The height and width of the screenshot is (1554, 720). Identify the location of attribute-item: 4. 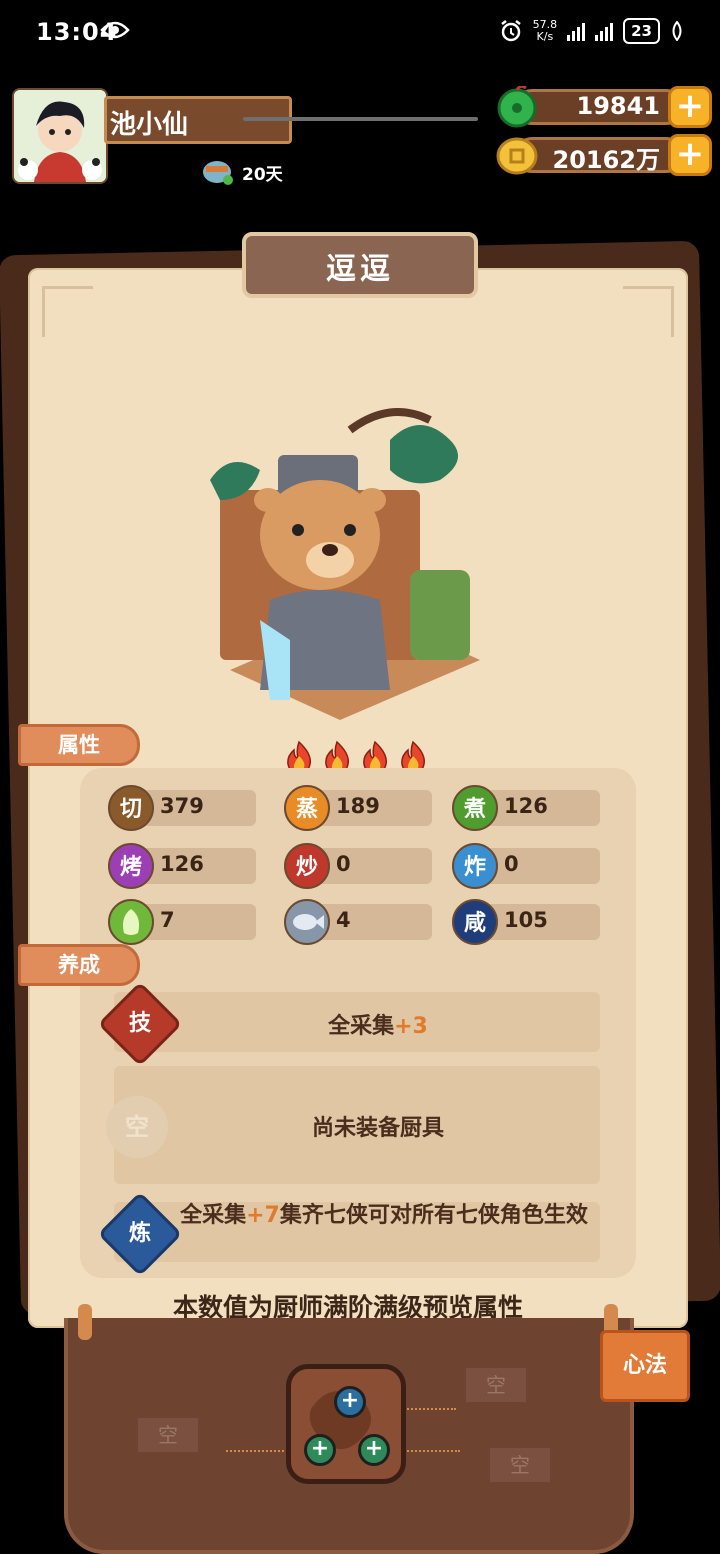
(358, 922).